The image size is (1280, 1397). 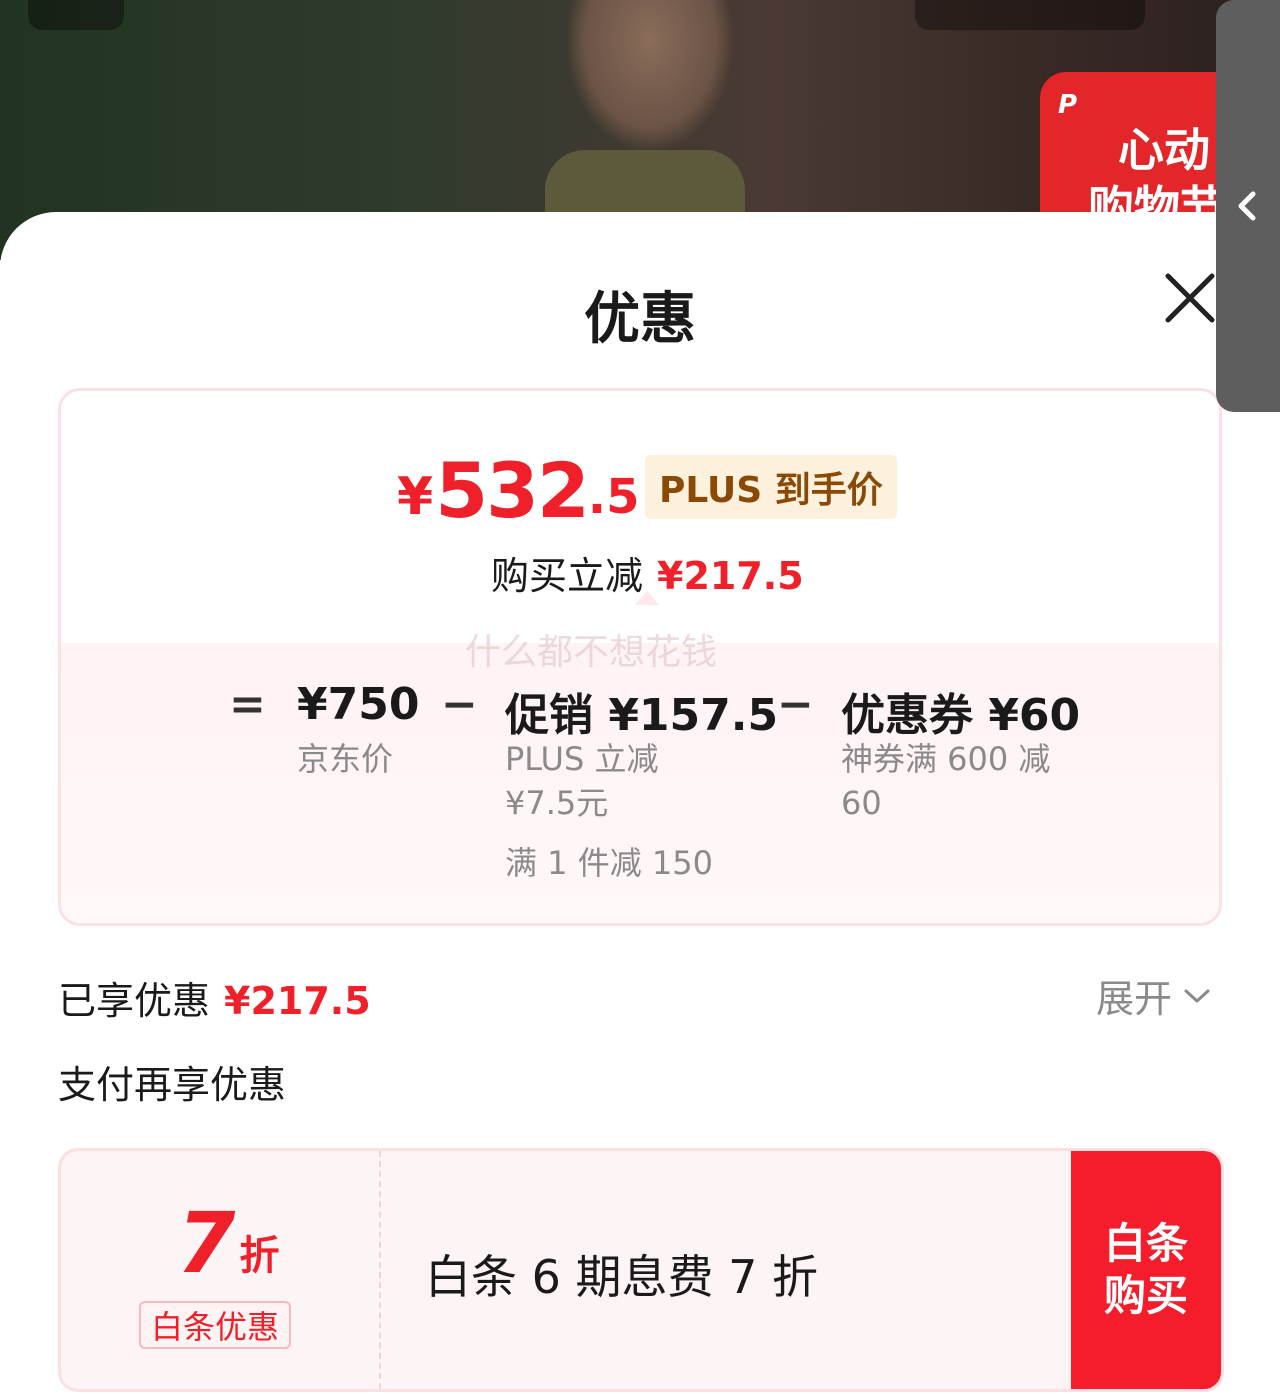 What do you see at coordinates (567, 576) in the screenshot?
I see `instant-saving-label: 购买立减` at bounding box center [567, 576].